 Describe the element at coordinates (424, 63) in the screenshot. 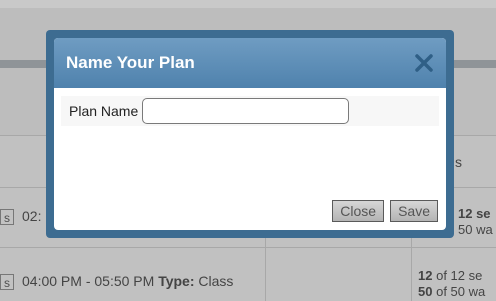

I see `close-x-icon` at that location.